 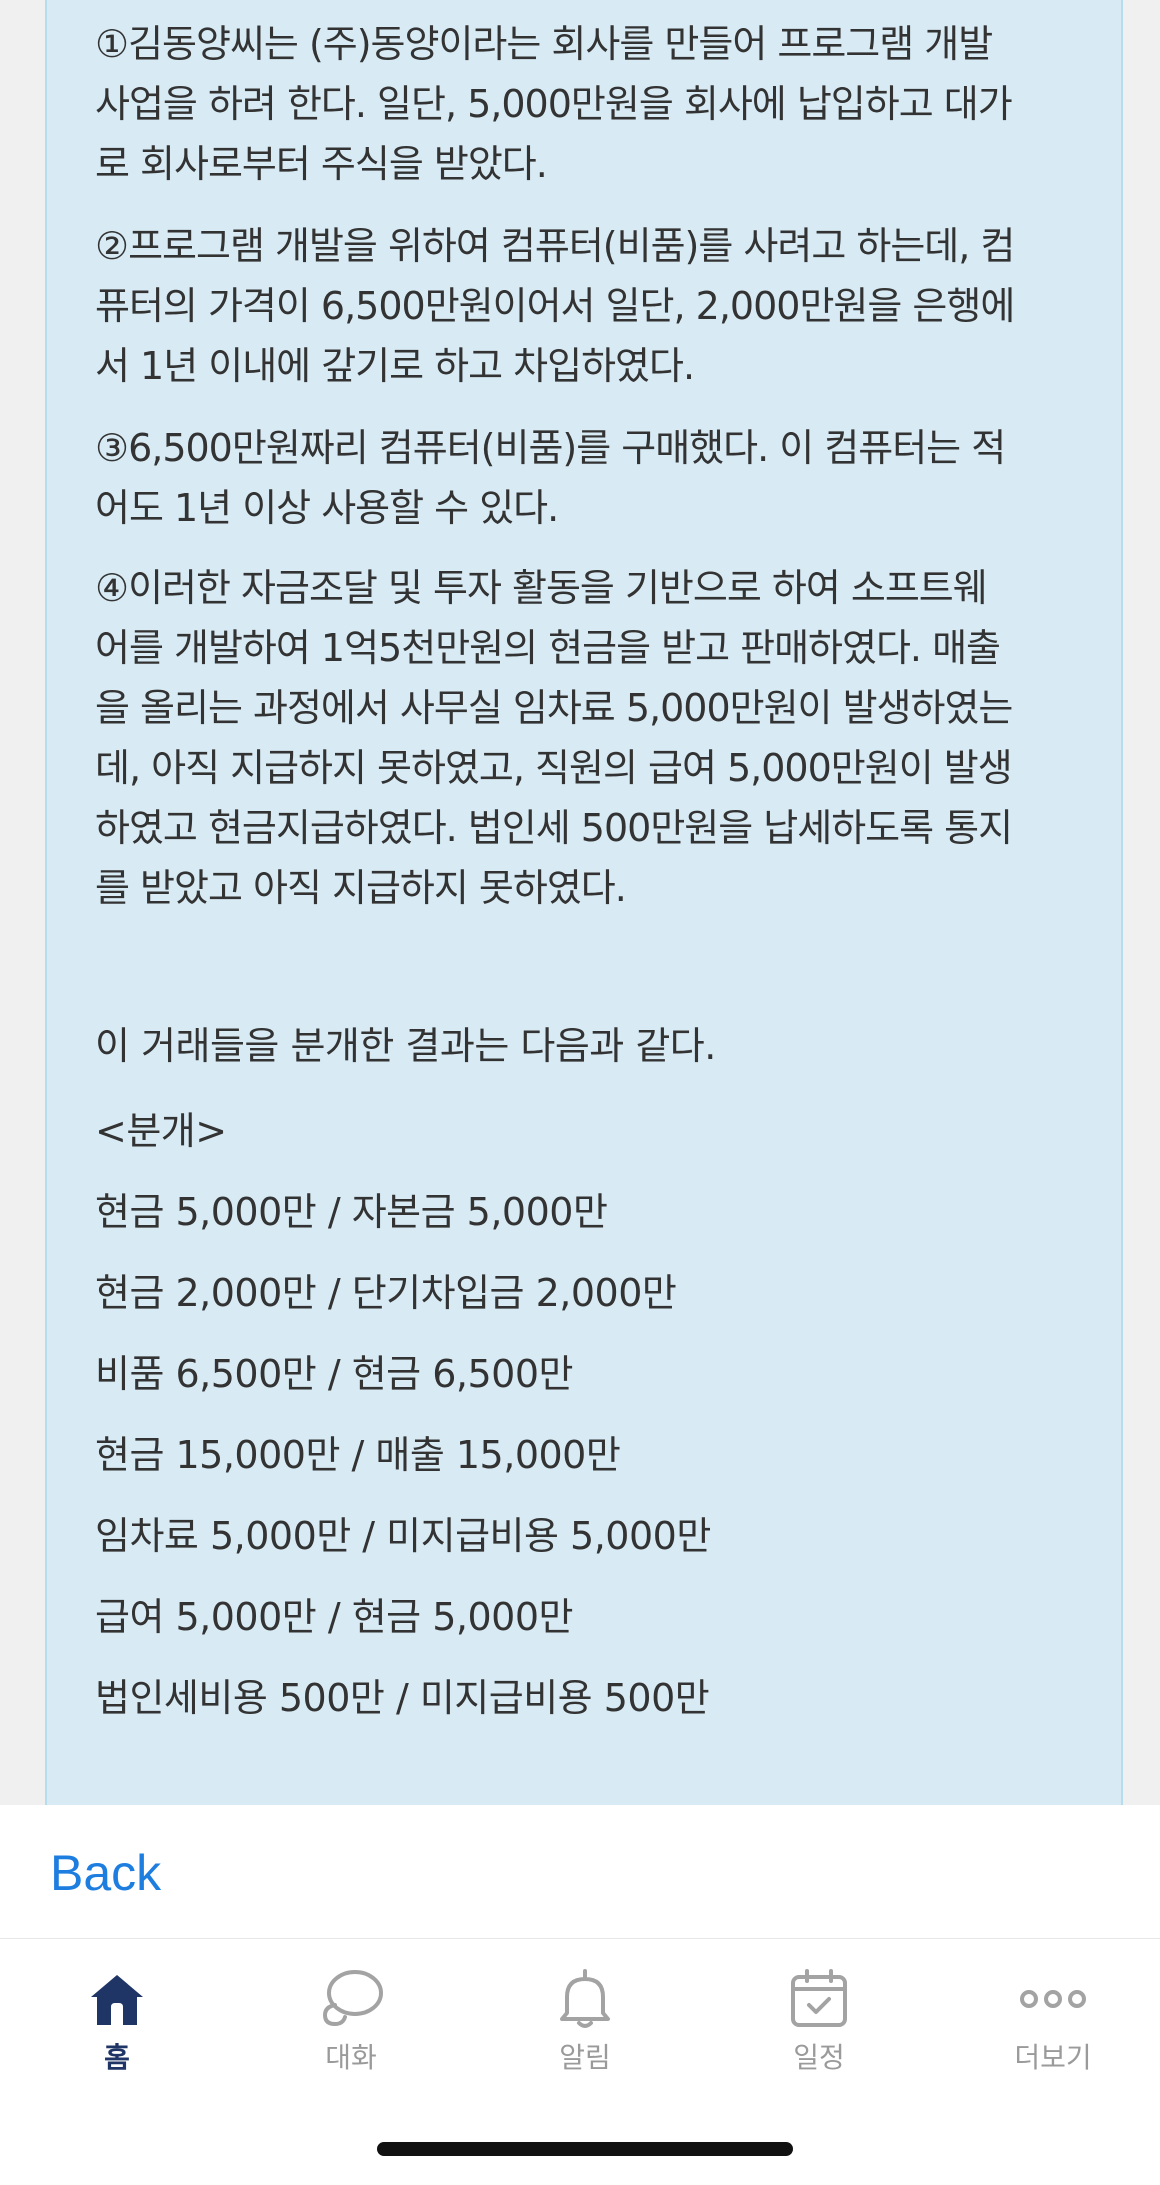 I want to click on journal-entry: 임차료 5,000만 / 미지급비용 5,000만, so click(x=403, y=1536).